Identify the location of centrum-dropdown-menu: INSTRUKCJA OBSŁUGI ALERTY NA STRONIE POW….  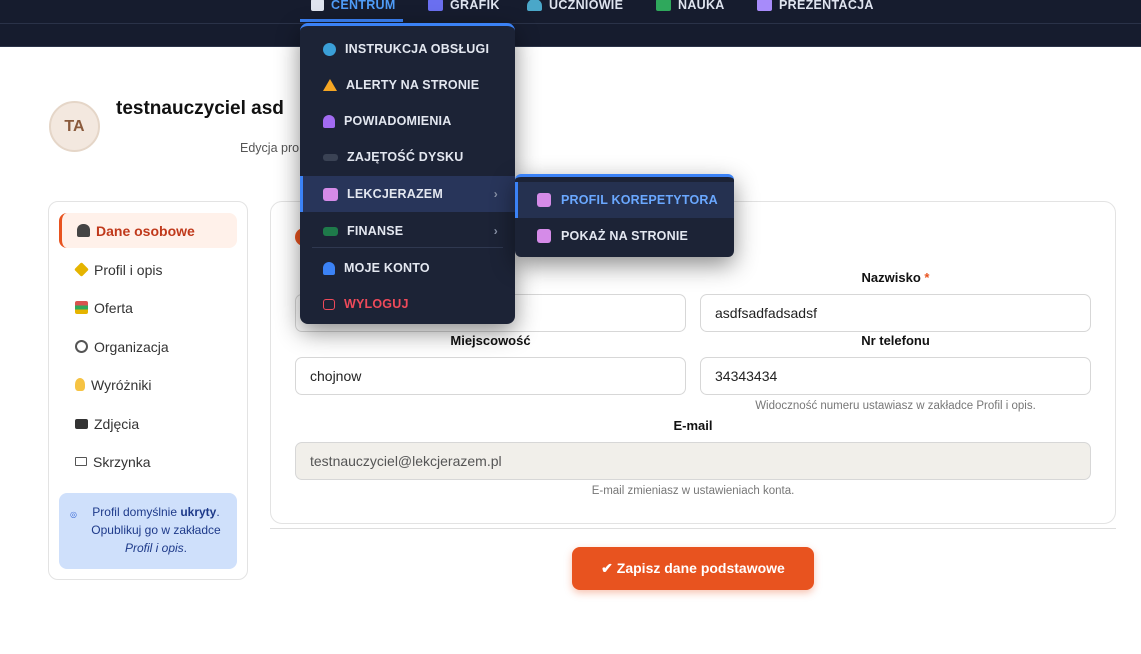
(407, 173).